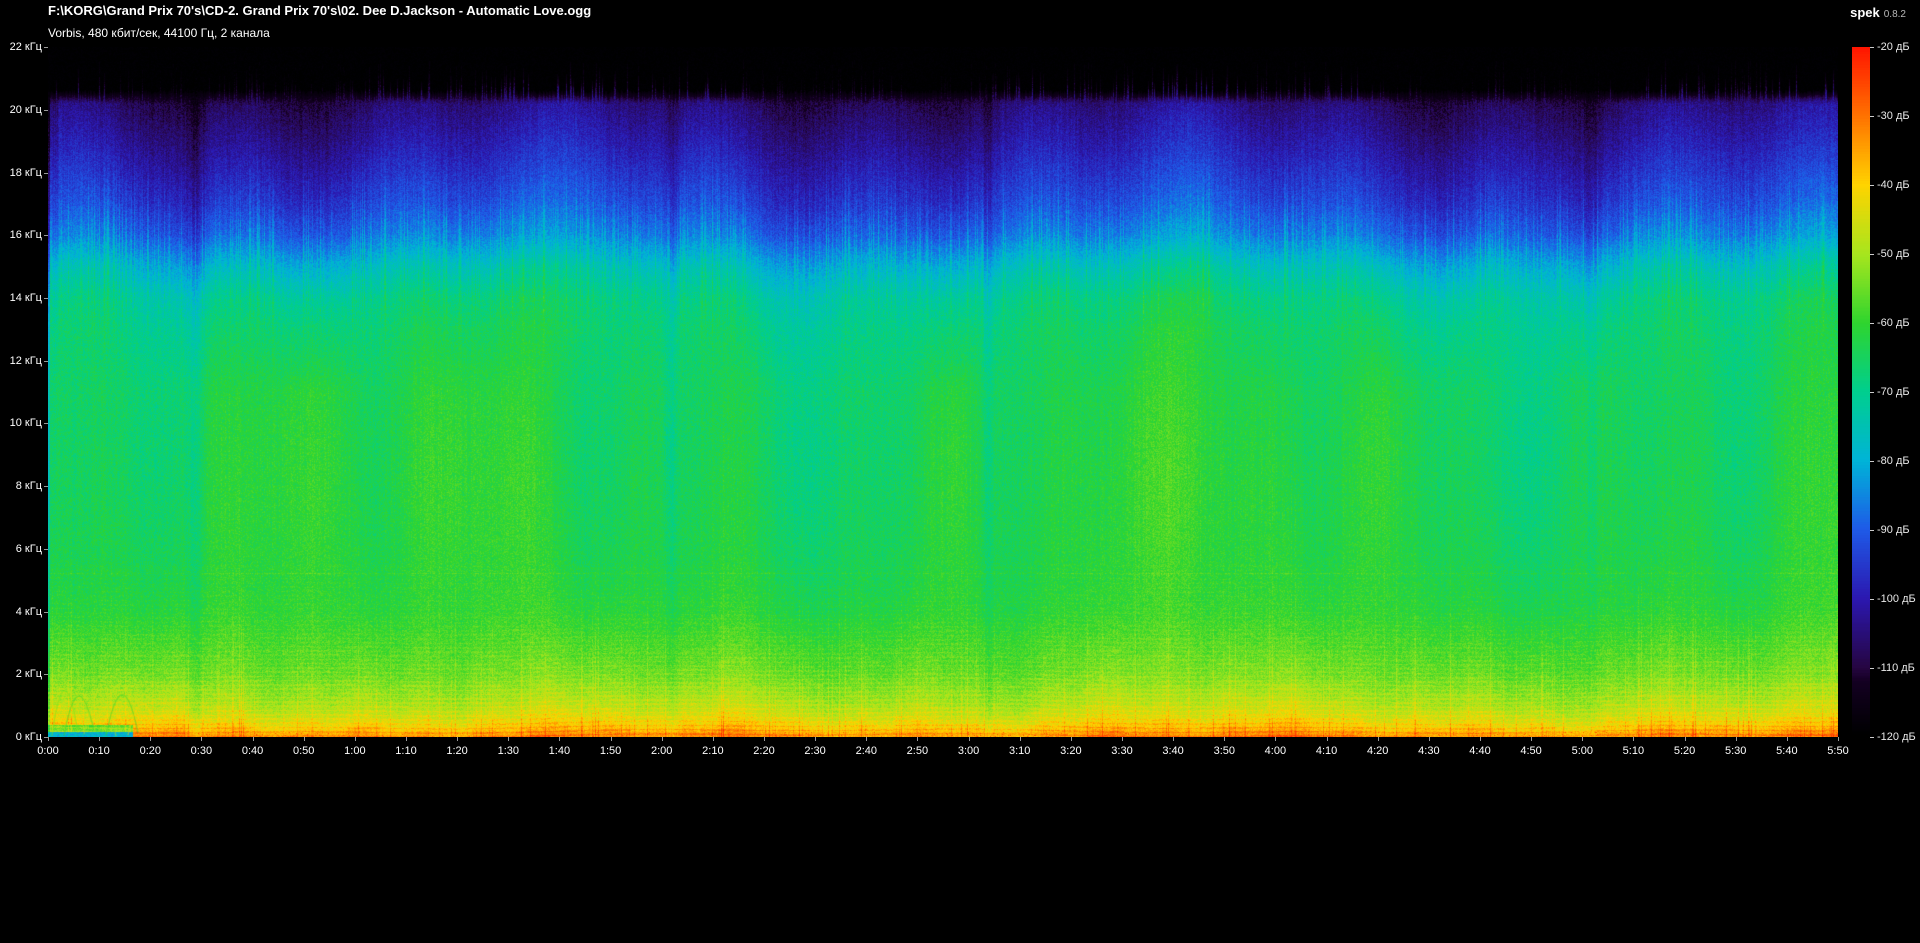 The height and width of the screenshot is (943, 1920). Describe the element at coordinates (1896, 599) in the screenshot. I see `db-scale-label: -100 дБ` at that location.